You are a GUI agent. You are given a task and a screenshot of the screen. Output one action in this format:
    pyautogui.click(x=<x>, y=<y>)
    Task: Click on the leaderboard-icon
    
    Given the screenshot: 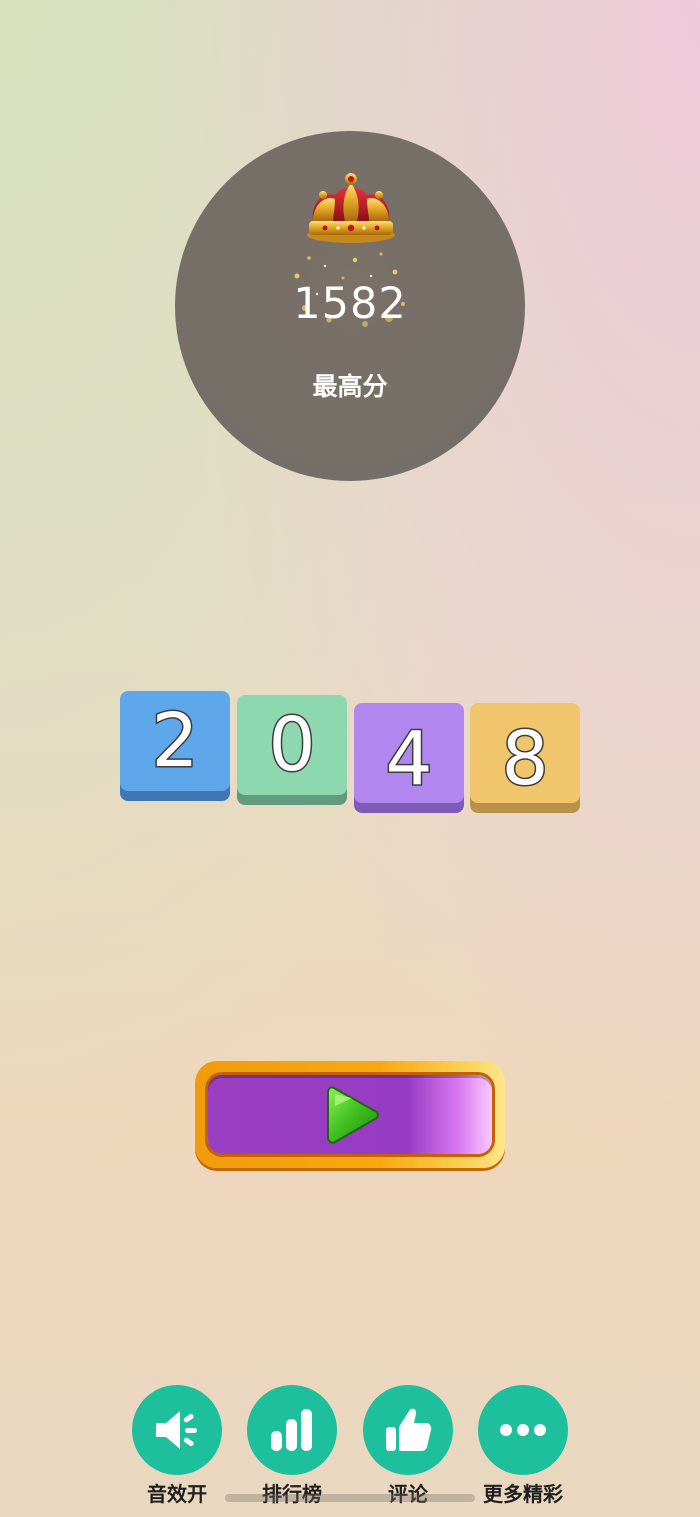 What is the action you would take?
    pyautogui.click(x=291, y=1430)
    